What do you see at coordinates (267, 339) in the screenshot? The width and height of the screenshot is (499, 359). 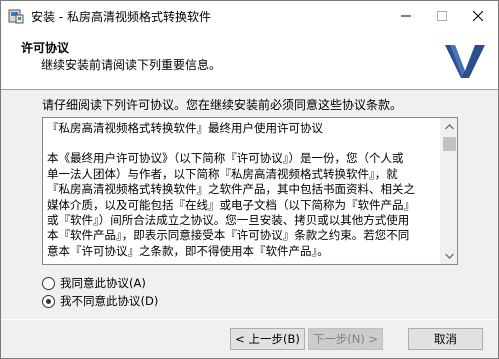 I see `back-button: < 上一步(B)` at bounding box center [267, 339].